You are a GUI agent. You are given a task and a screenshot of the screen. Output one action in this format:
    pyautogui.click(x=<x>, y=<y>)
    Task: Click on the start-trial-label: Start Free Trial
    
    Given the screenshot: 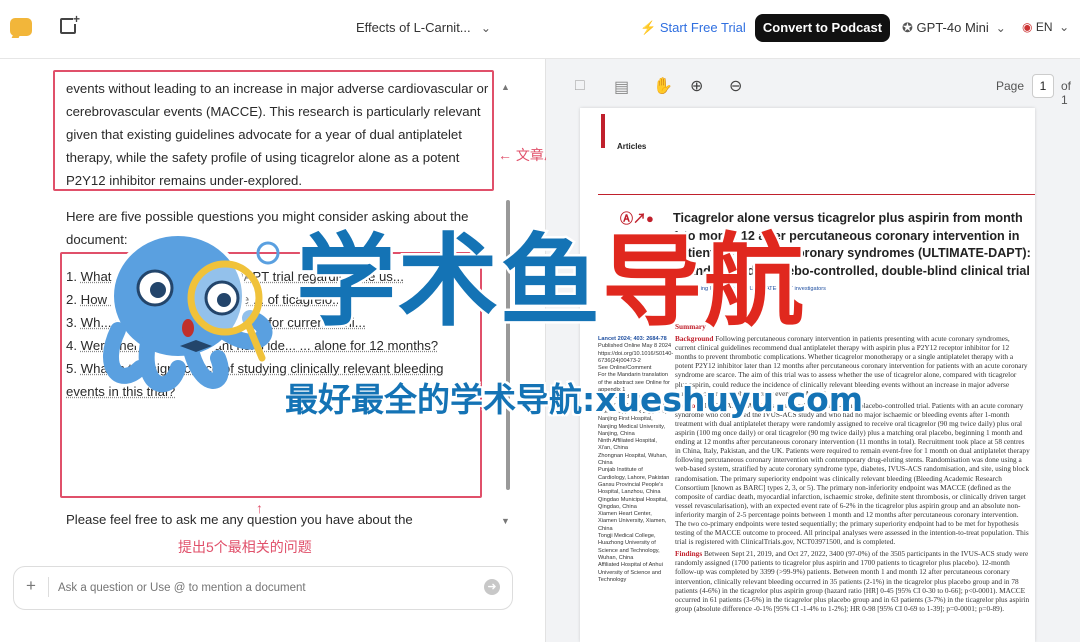 What is the action you would take?
    pyautogui.click(x=702, y=27)
    